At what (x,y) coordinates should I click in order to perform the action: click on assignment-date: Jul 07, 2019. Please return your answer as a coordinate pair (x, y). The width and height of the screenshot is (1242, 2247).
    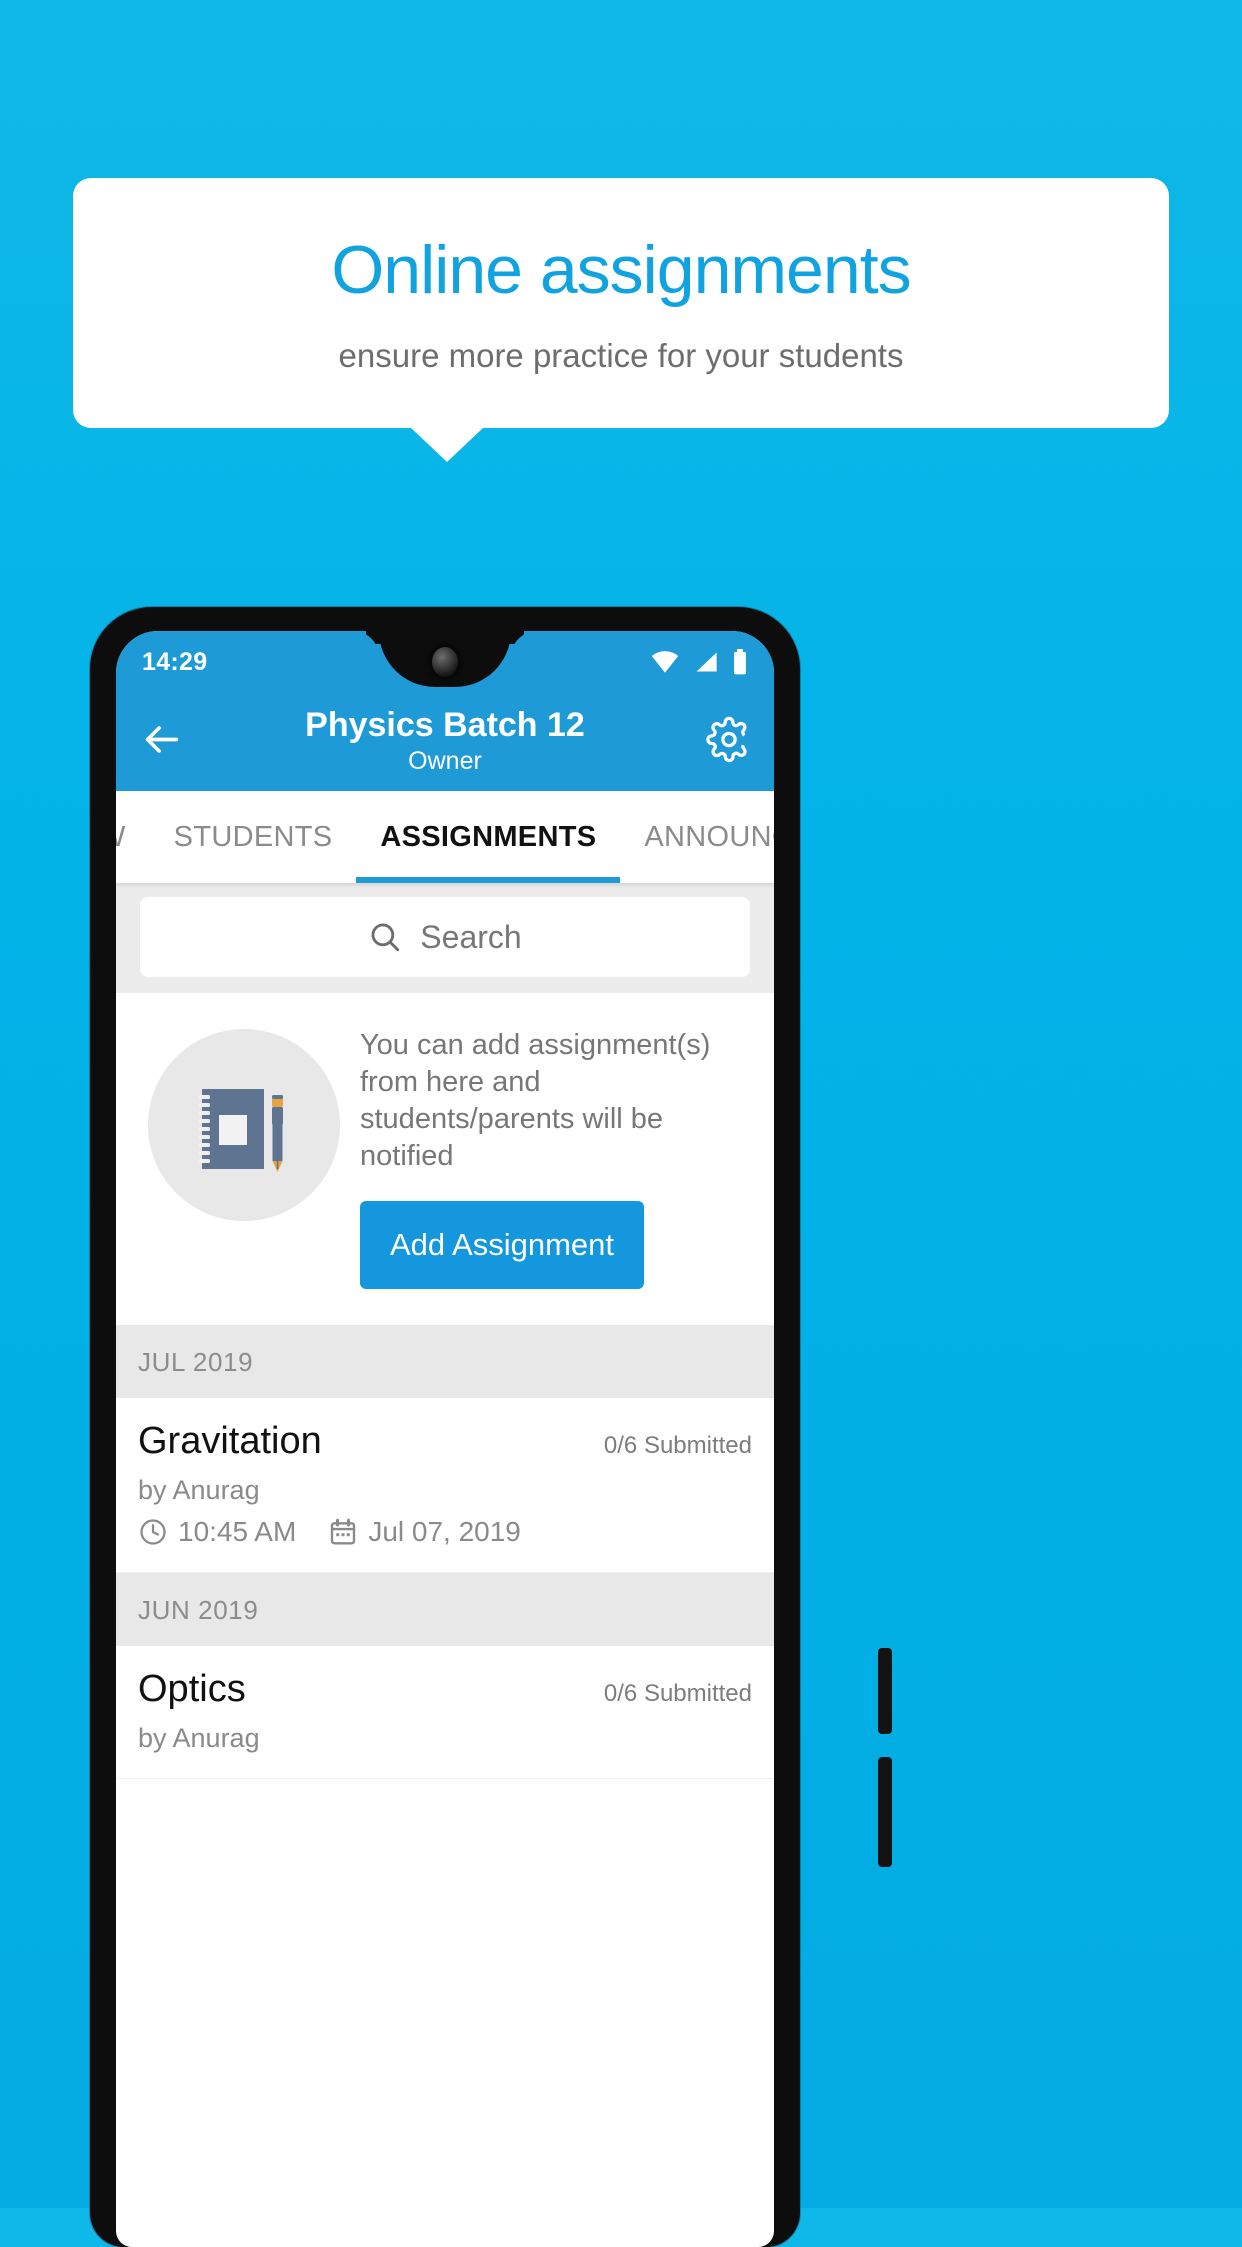
    Looking at the image, I should click on (444, 1532).